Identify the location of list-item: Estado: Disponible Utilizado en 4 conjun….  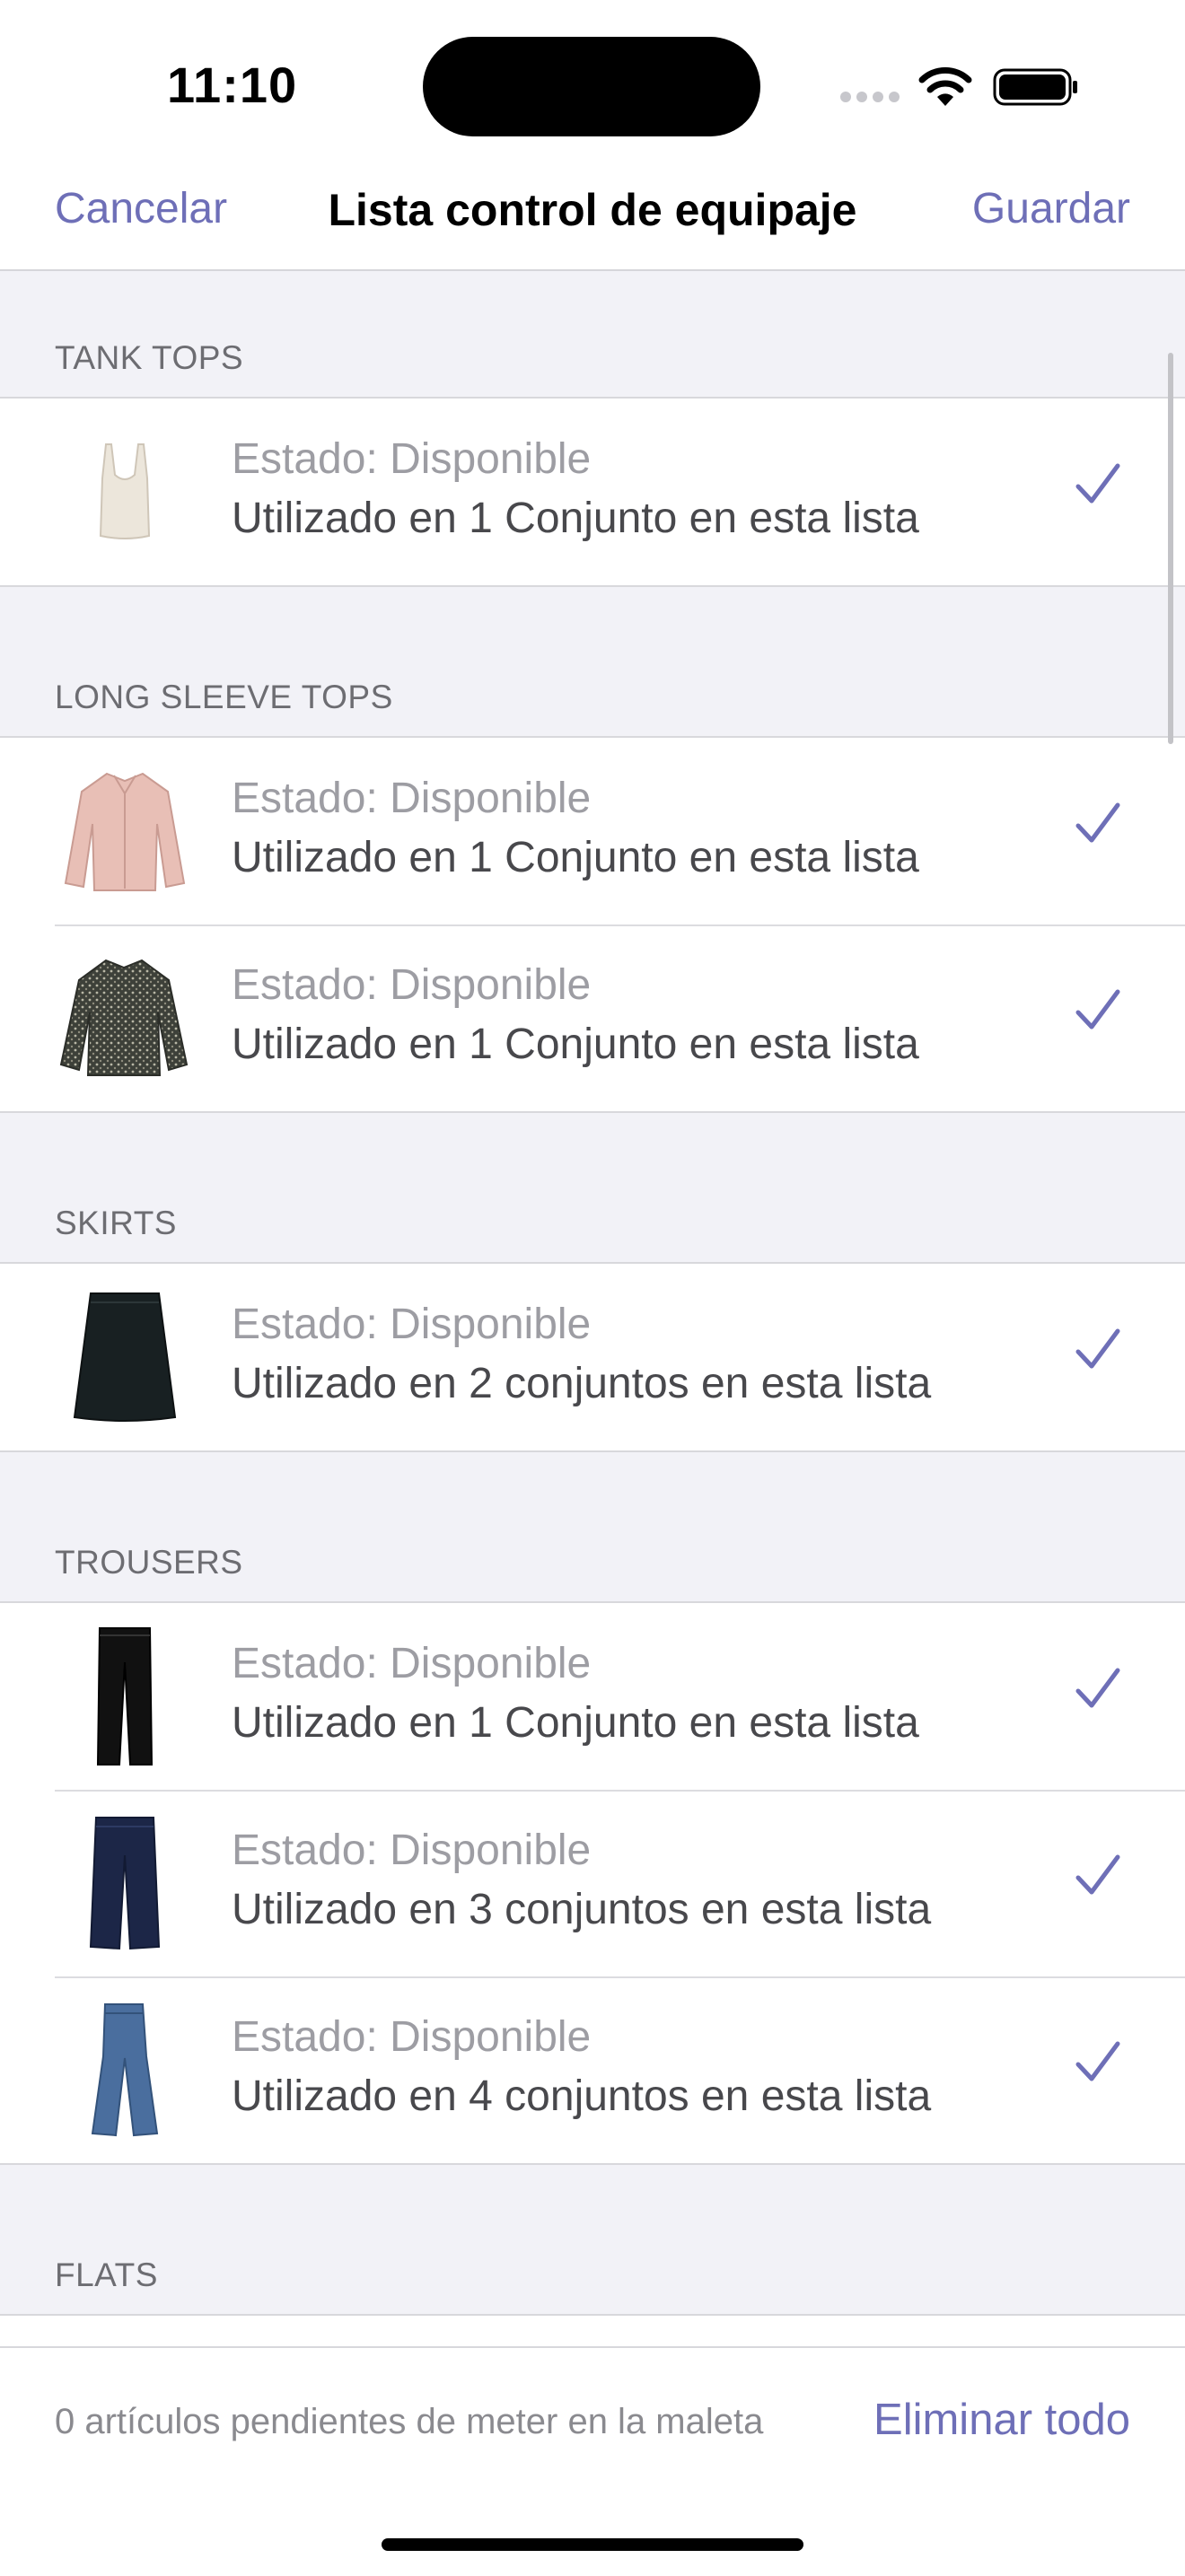
(592, 2069).